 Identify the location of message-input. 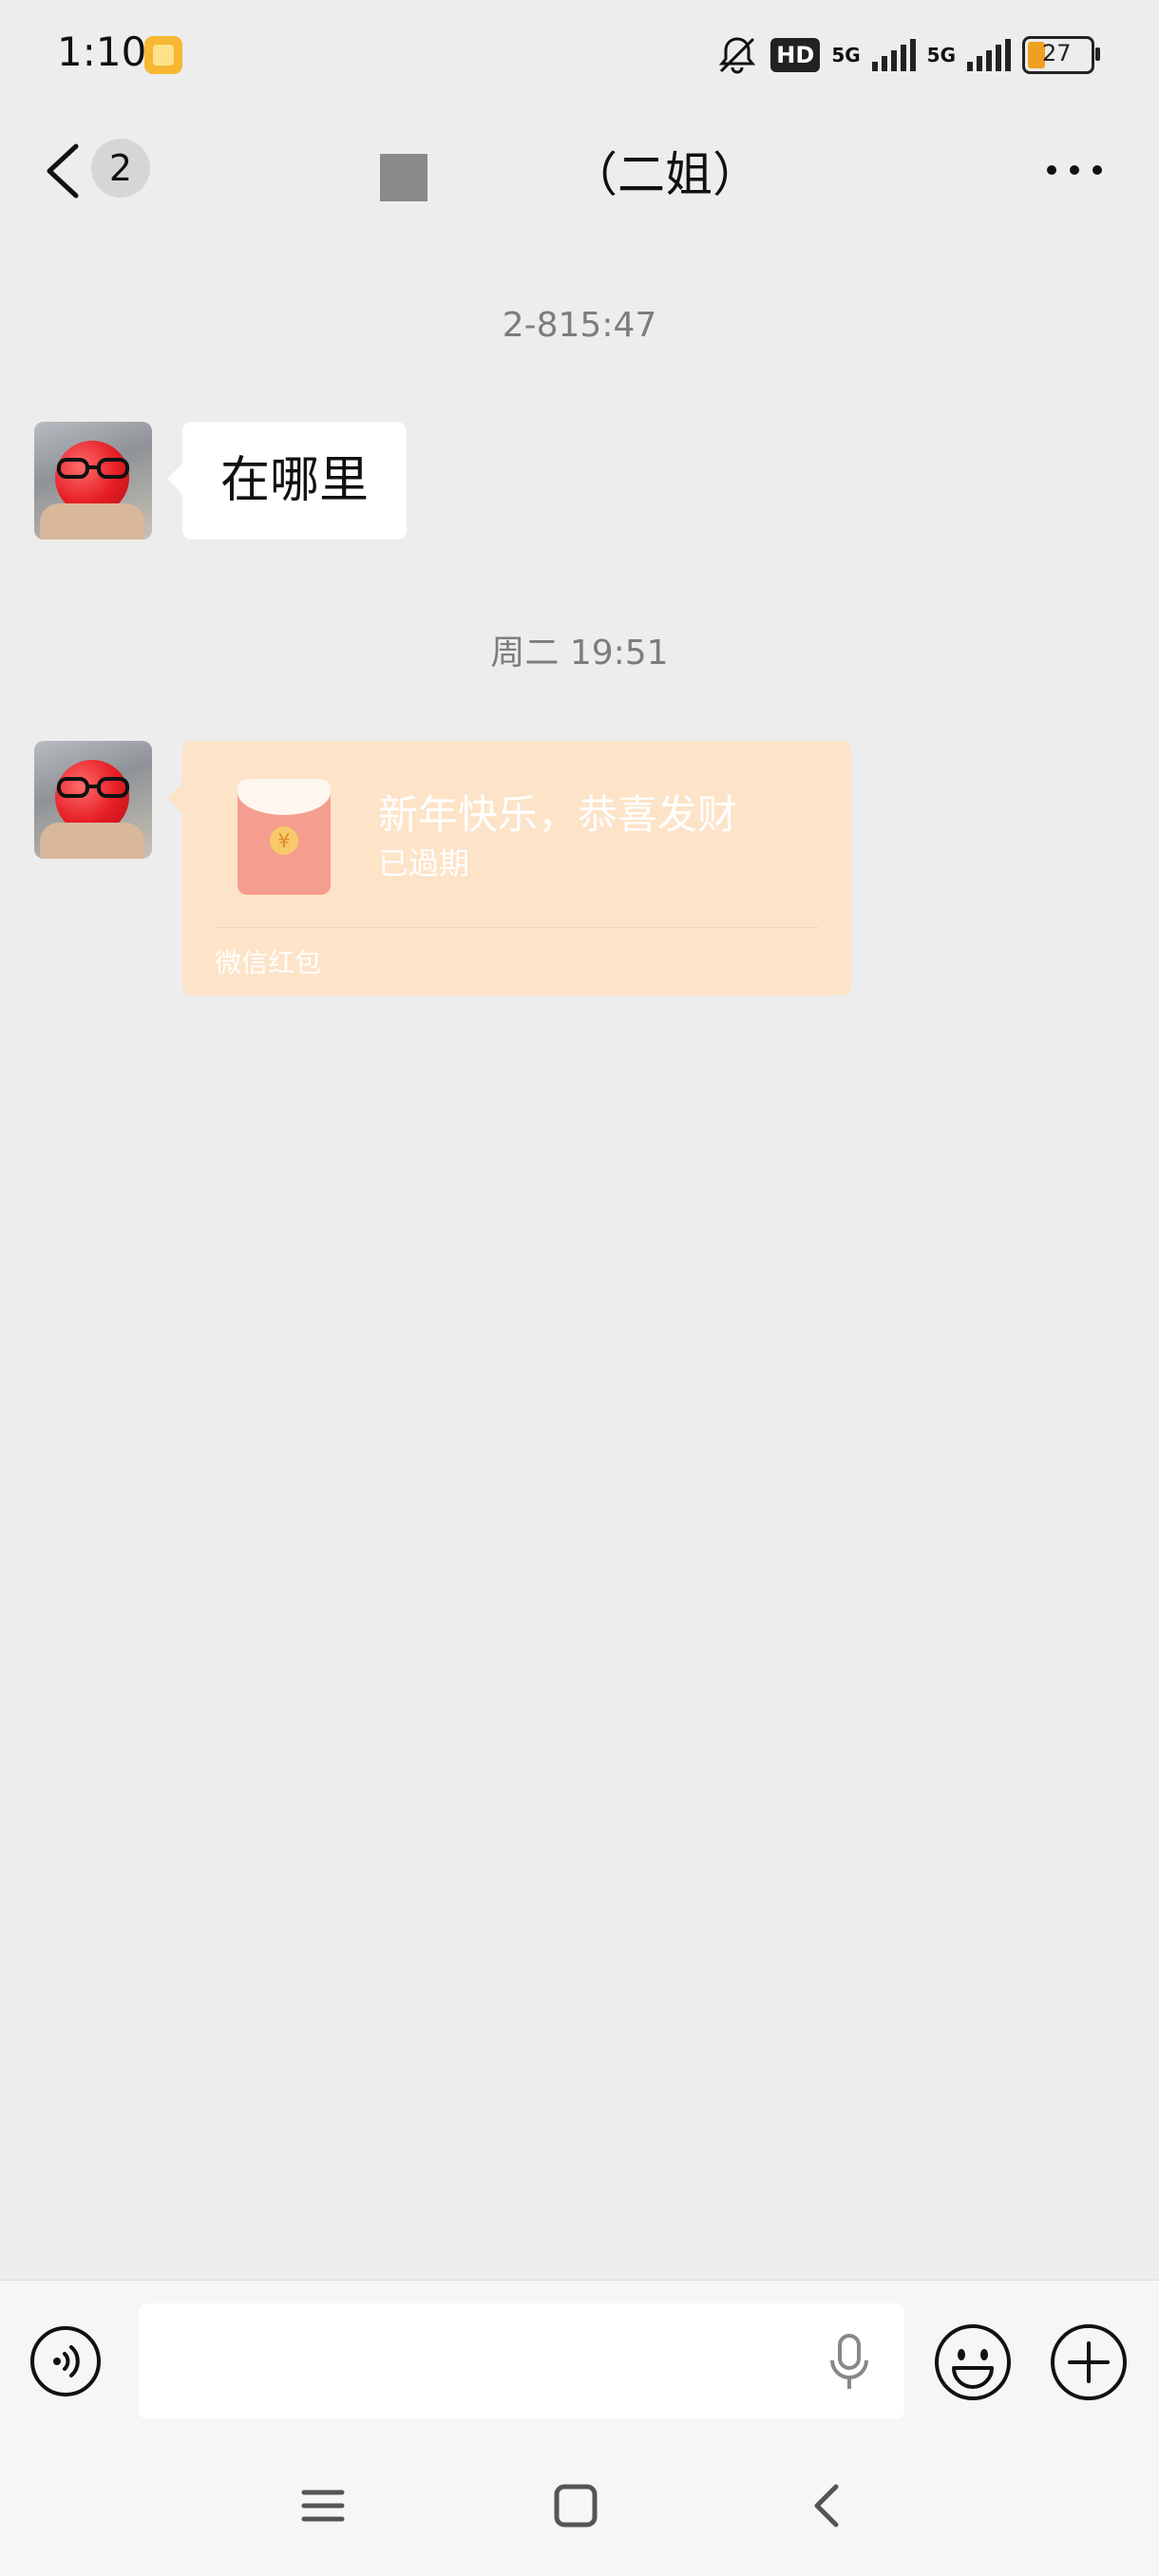
(521, 2361).